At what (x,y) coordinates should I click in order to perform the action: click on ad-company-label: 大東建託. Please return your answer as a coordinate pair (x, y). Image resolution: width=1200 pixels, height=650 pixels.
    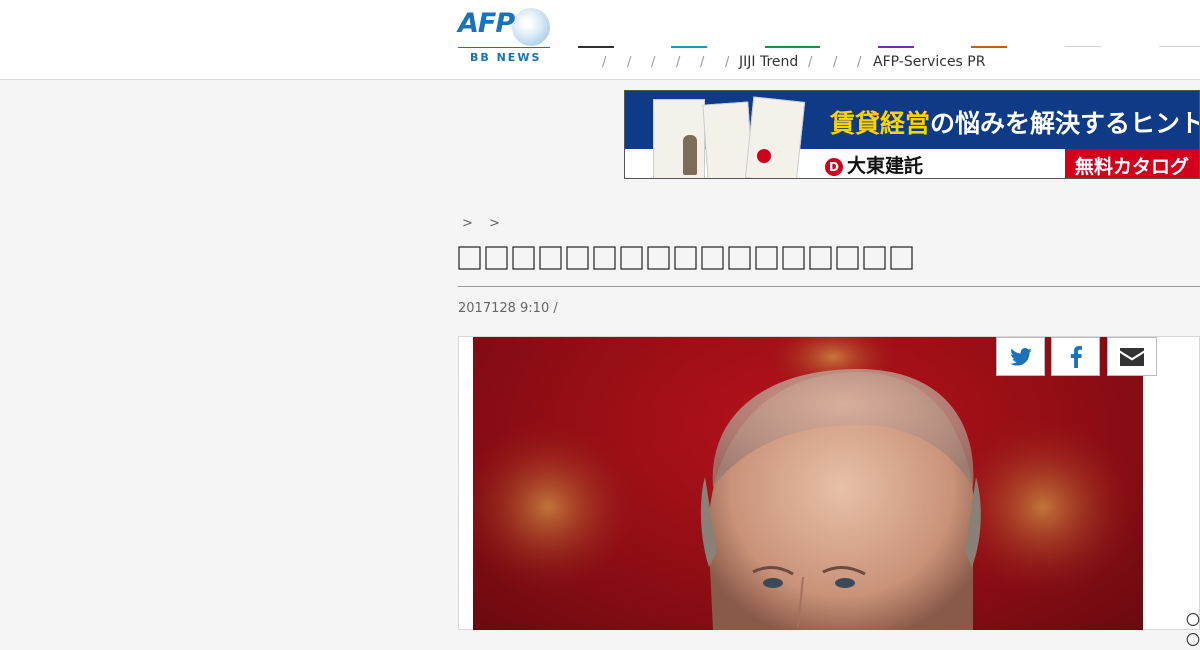
    Looking at the image, I should click on (885, 166).